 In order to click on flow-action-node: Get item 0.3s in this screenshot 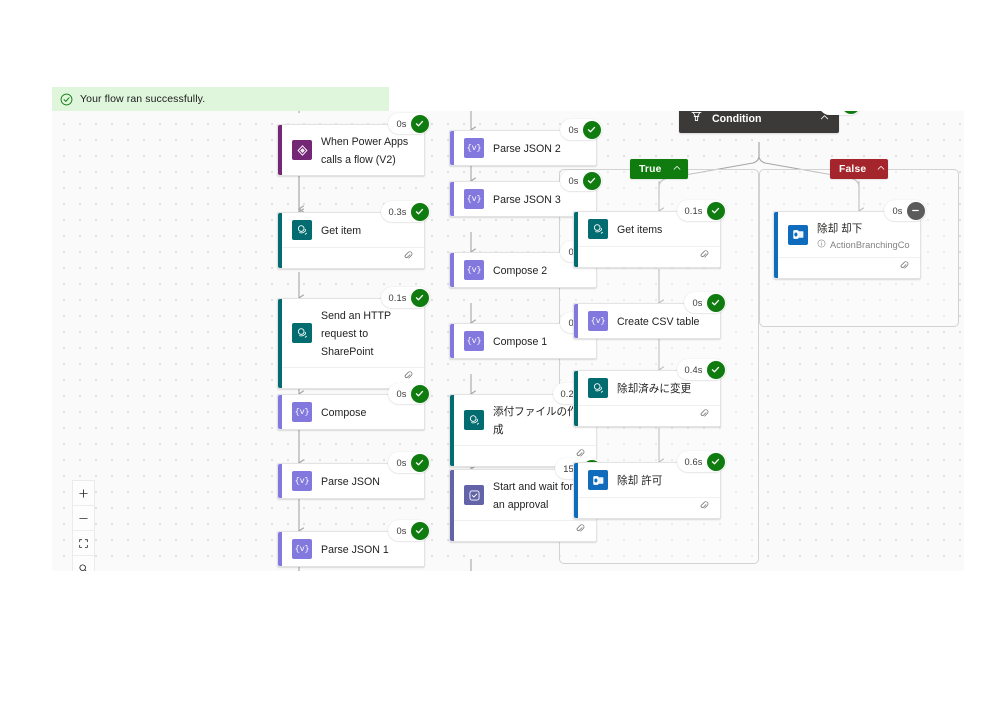, I will do `click(353, 235)`.